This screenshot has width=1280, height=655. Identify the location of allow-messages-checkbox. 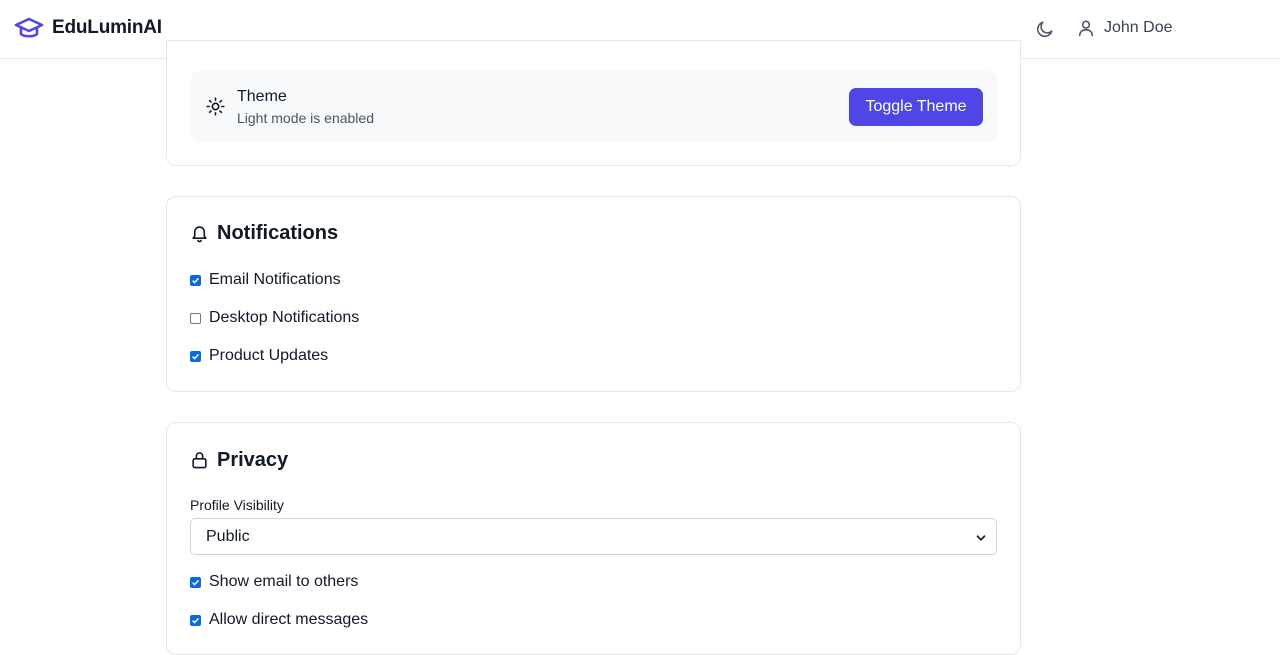
(195, 620).